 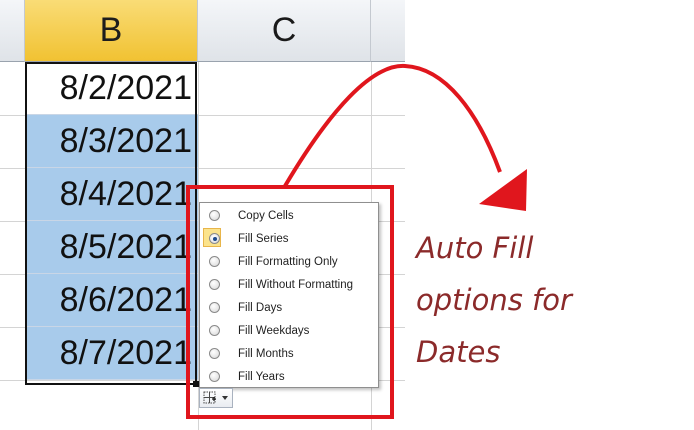 I want to click on menu-item-fill-weekdays: Fill Weekdays, so click(x=289, y=330).